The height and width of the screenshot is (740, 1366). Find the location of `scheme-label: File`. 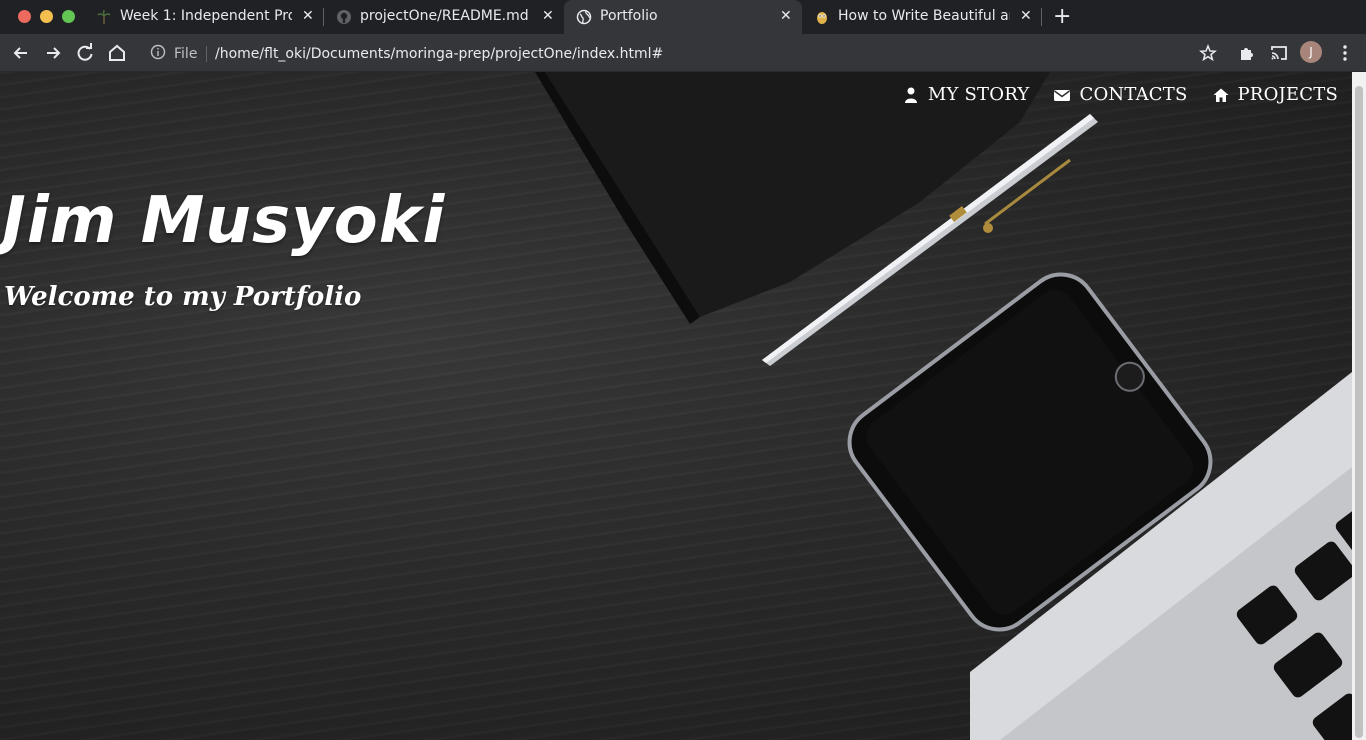

scheme-label: File is located at coordinates (186, 54).